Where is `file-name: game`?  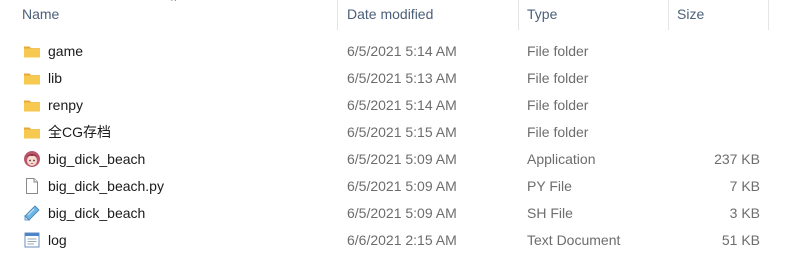
file-name: game is located at coordinates (66, 51).